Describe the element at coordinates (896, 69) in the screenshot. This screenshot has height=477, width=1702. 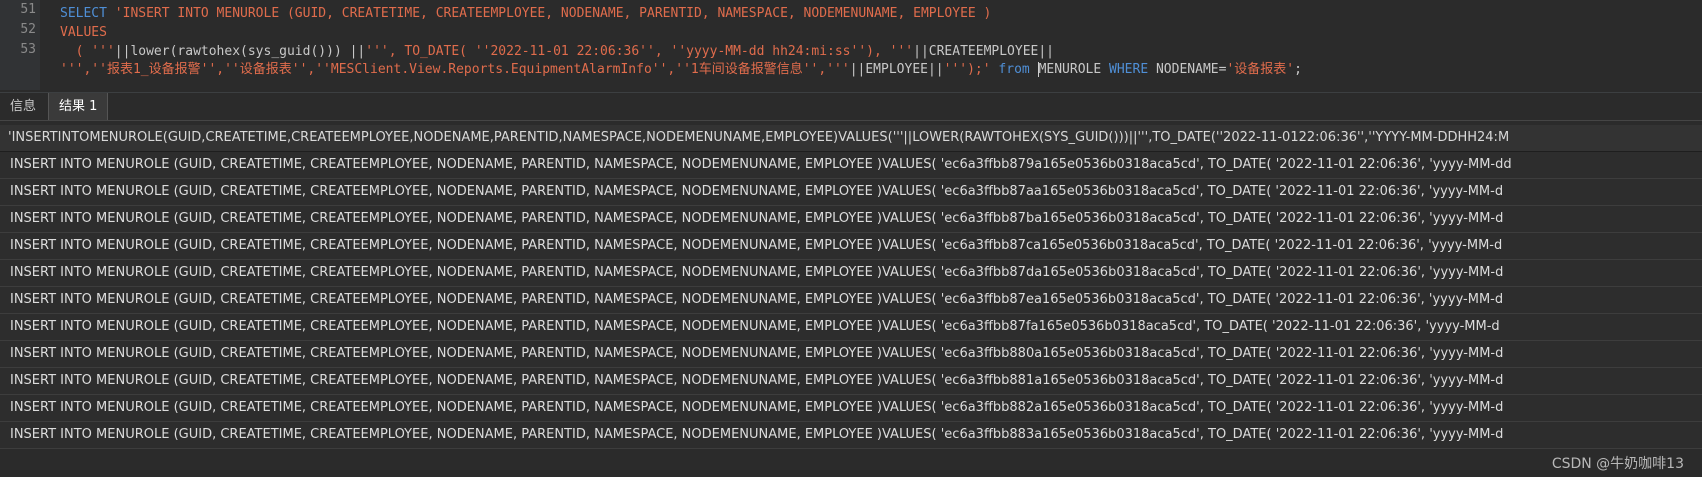
I see `sql-expression: ||EMPLOYEE||` at that location.